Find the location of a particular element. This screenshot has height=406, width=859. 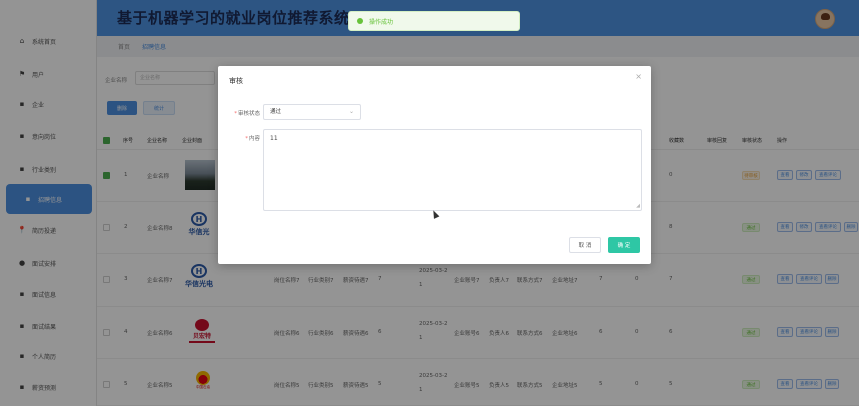

success-icon is located at coordinates (360, 21).